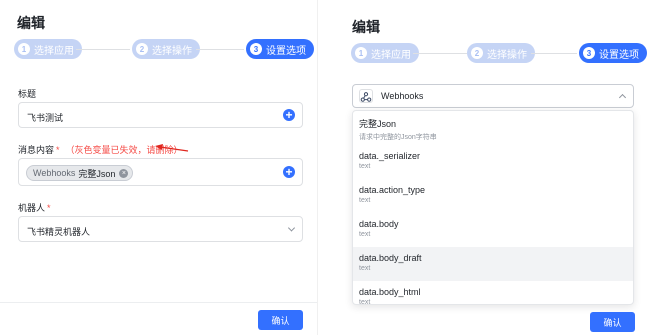  Describe the element at coordinates (493, 264) in the screenshot. I see `dropdown-option: data.body_draft text` at that location.